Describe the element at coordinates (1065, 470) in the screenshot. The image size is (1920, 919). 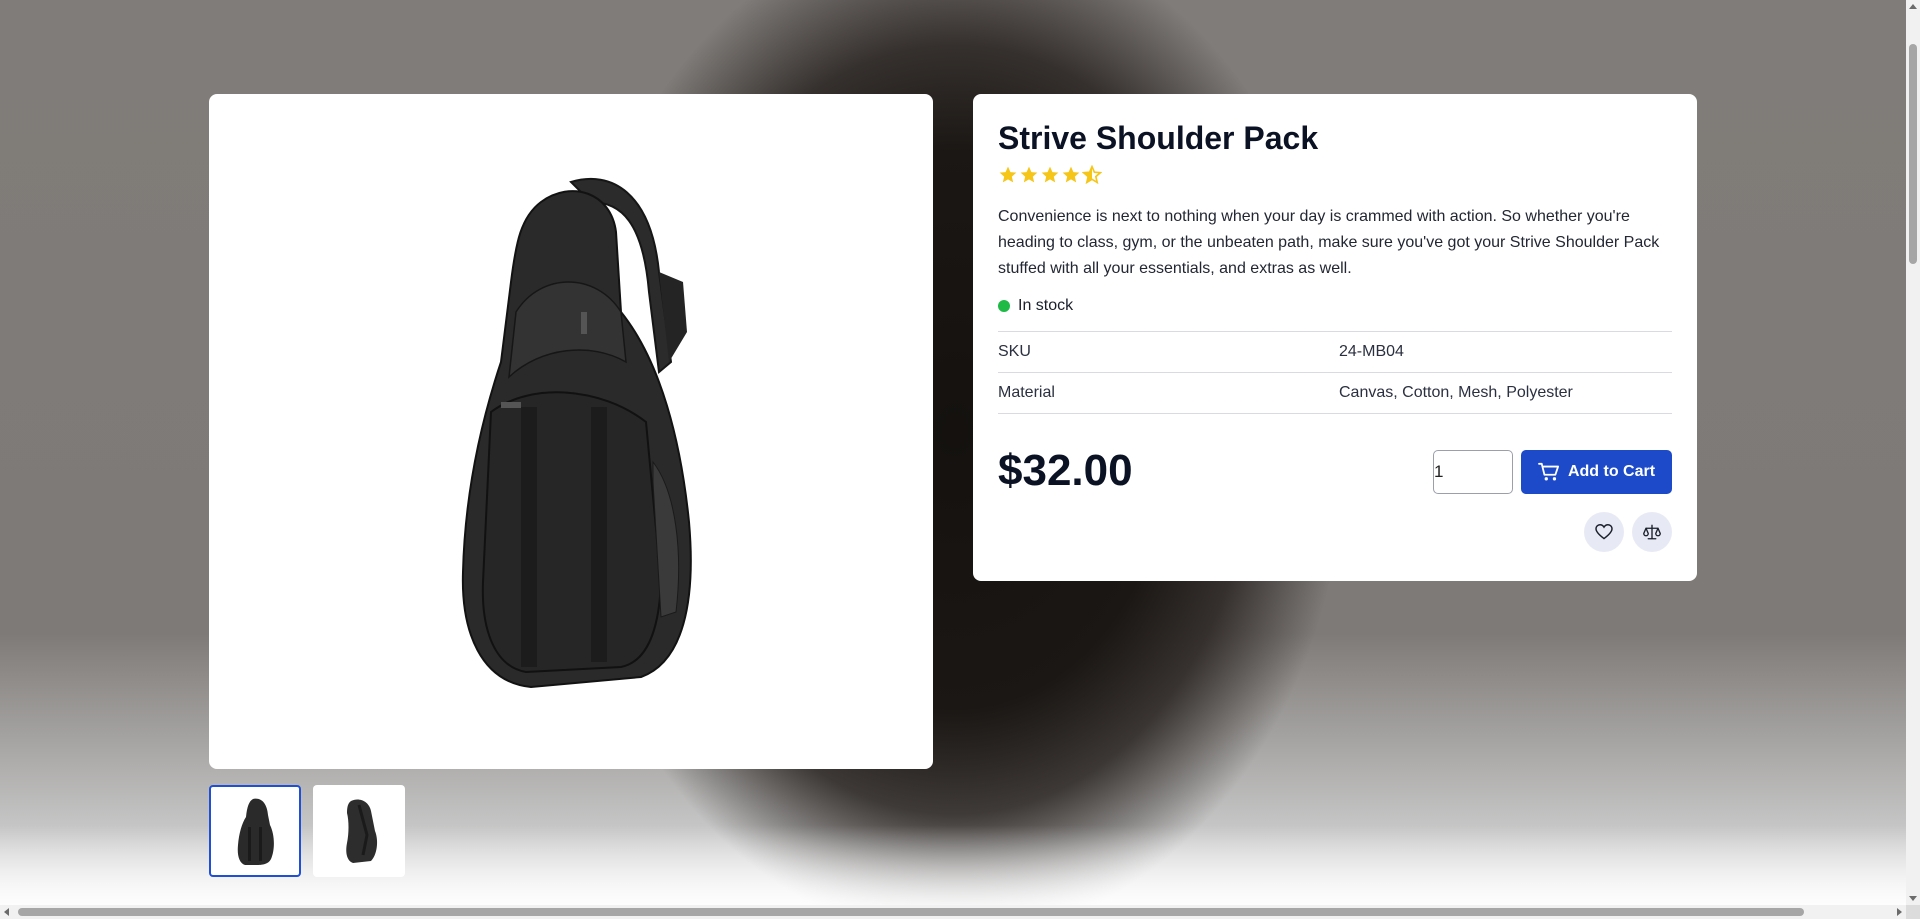
I see `product-price: $32.00` at that location.